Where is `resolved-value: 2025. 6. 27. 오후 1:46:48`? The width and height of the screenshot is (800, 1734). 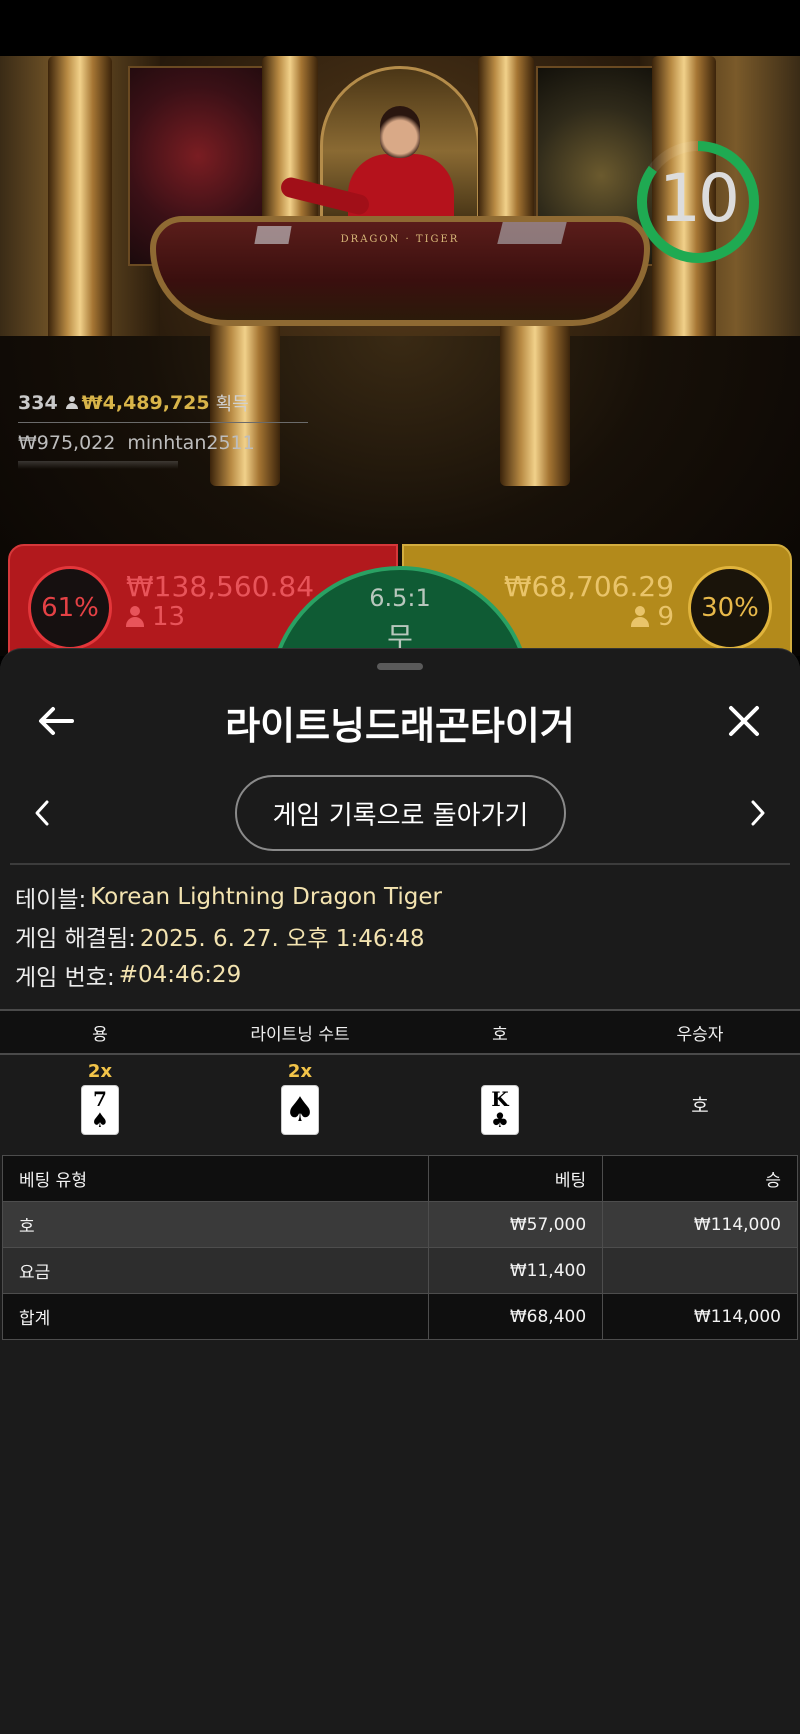
resolved-value: 2025. 6. 27. 오후 1:46:48 is located at coordinates (282, 938).